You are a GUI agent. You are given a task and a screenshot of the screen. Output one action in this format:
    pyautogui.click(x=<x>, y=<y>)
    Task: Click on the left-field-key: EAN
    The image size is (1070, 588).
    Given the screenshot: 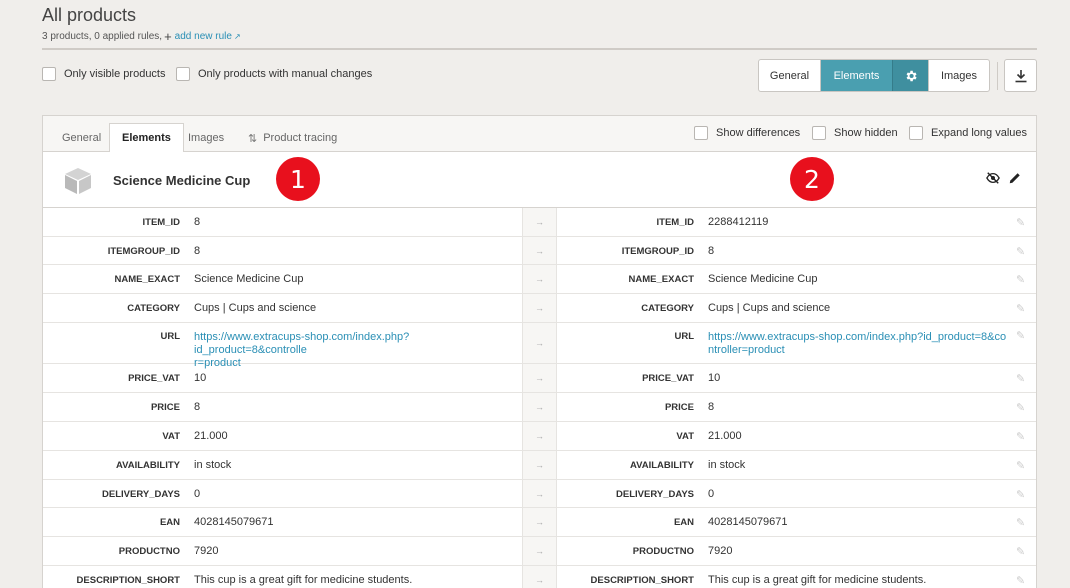 What is the action you would take?
    pyautogui.click(x=169, y=522)
    